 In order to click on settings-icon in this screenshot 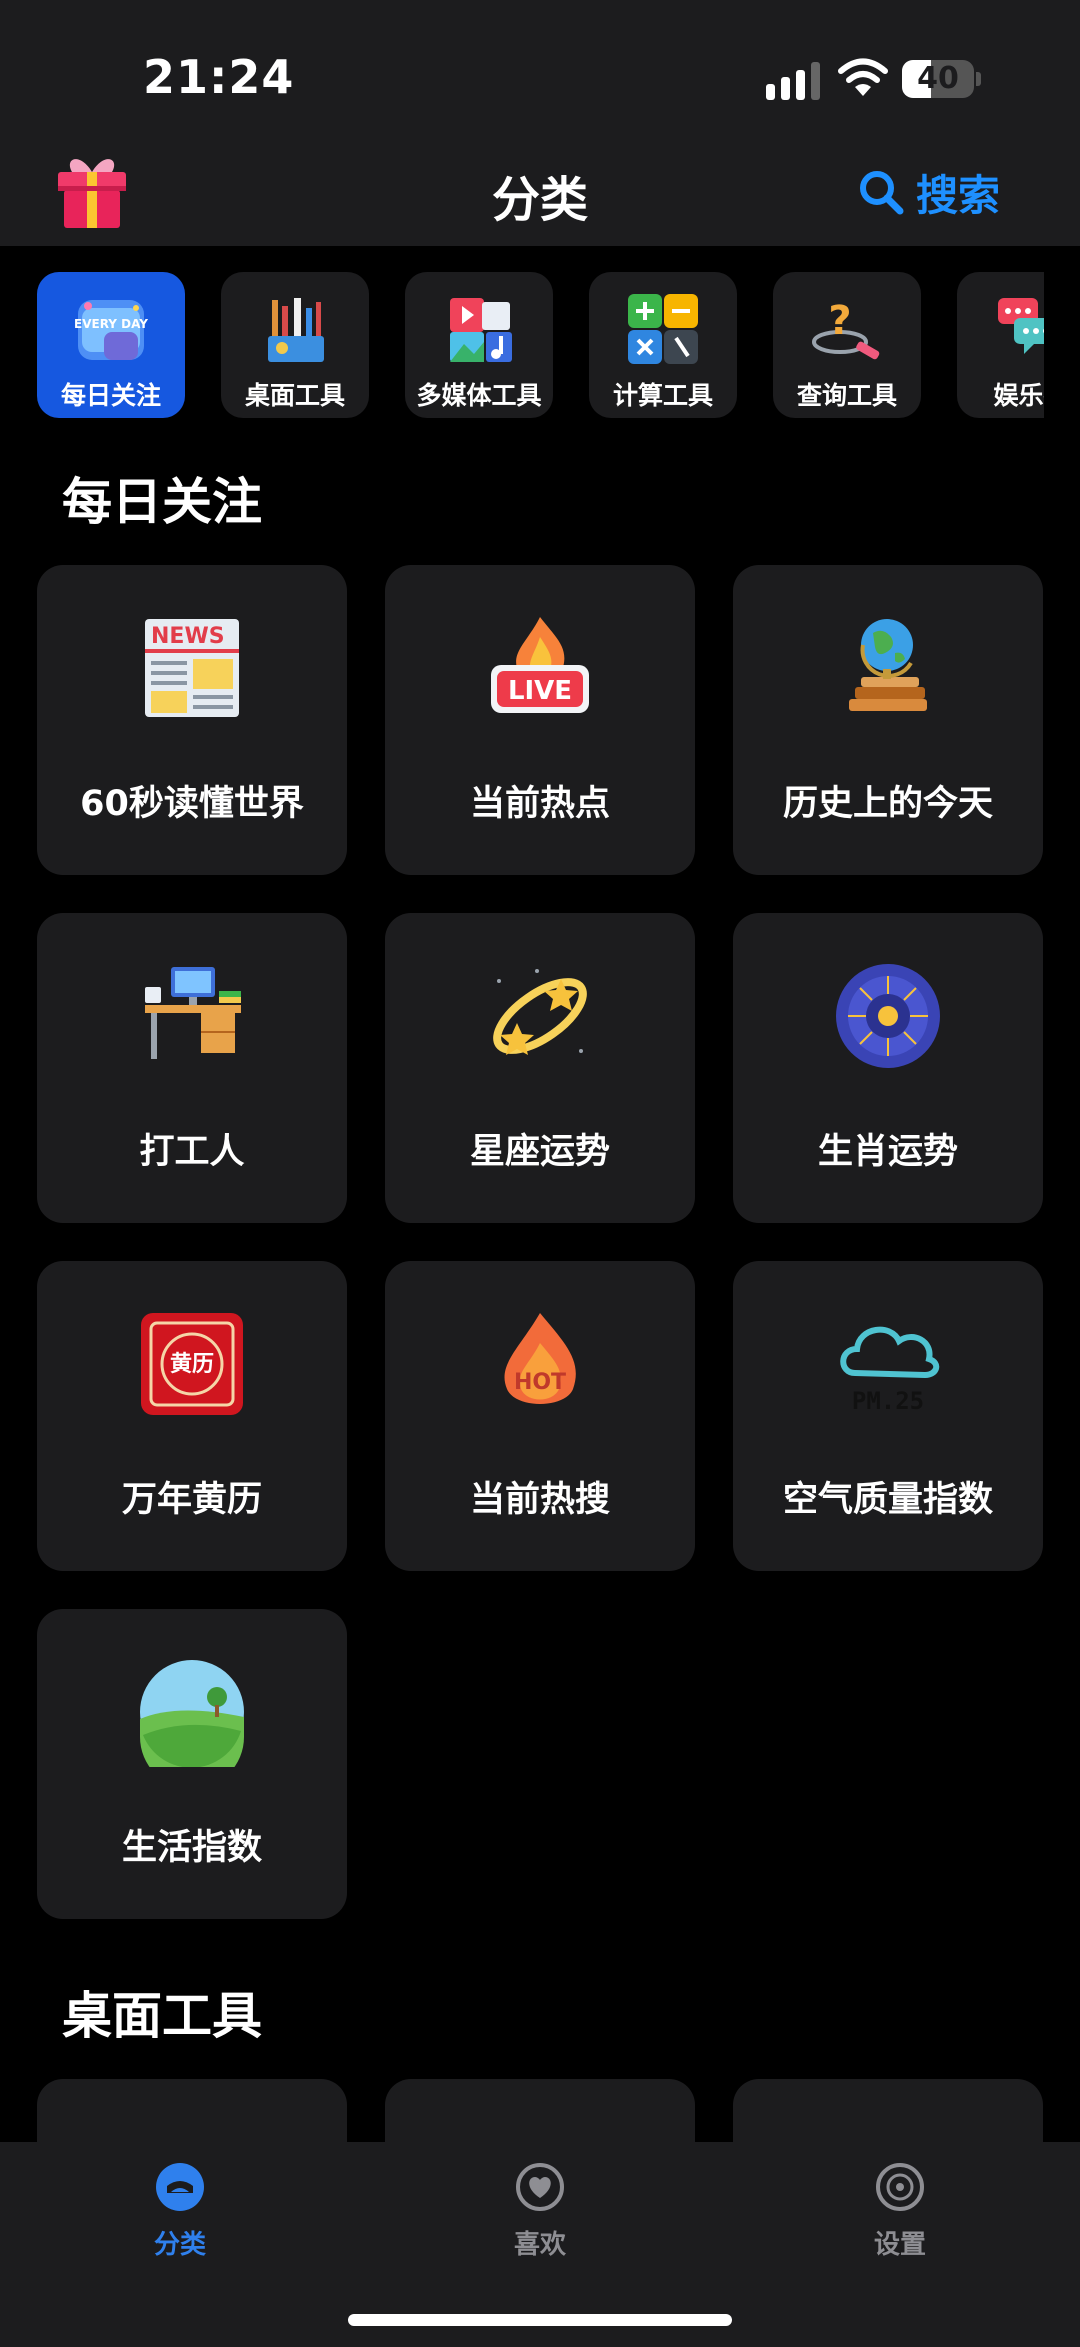, I will do `click(900, 2187)`.